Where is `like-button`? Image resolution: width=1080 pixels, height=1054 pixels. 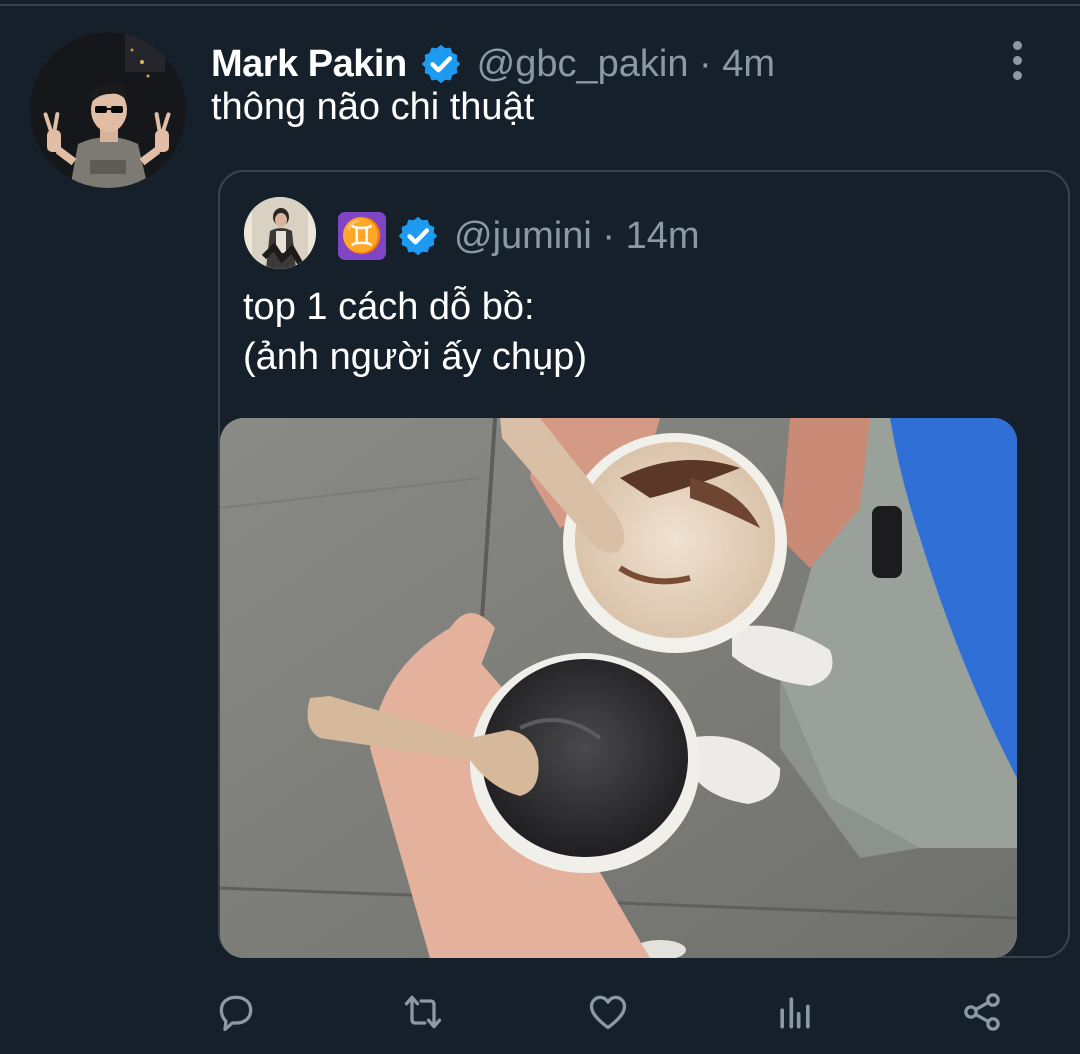 like-button is located at coordinates (608, 1012).